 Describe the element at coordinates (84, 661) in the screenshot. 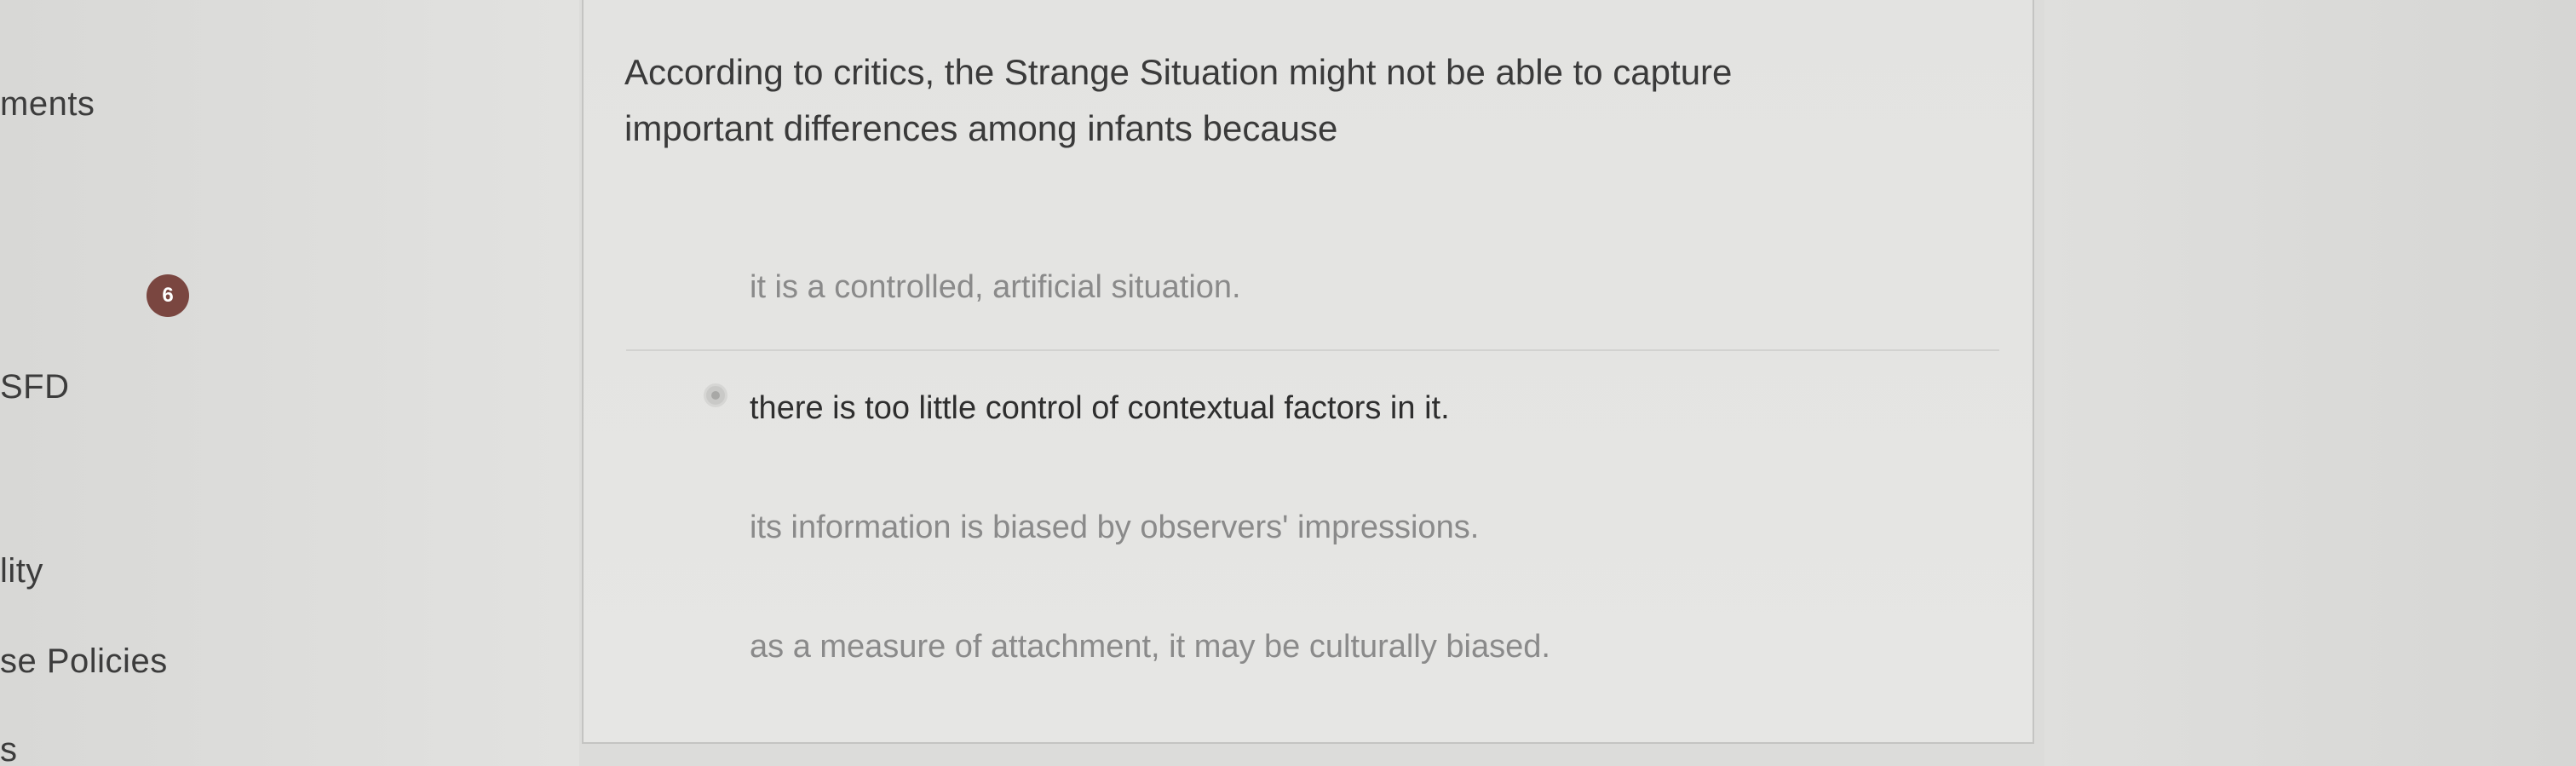

I see `sidebar-item-policies: se Policies` at that location.